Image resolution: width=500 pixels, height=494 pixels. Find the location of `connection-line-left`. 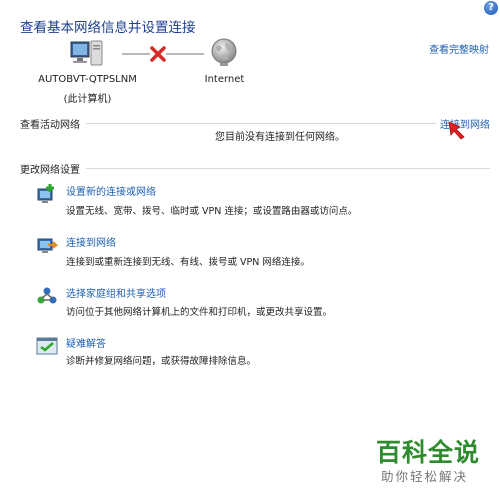

connection-line-left is located at coordinates (136, 54).